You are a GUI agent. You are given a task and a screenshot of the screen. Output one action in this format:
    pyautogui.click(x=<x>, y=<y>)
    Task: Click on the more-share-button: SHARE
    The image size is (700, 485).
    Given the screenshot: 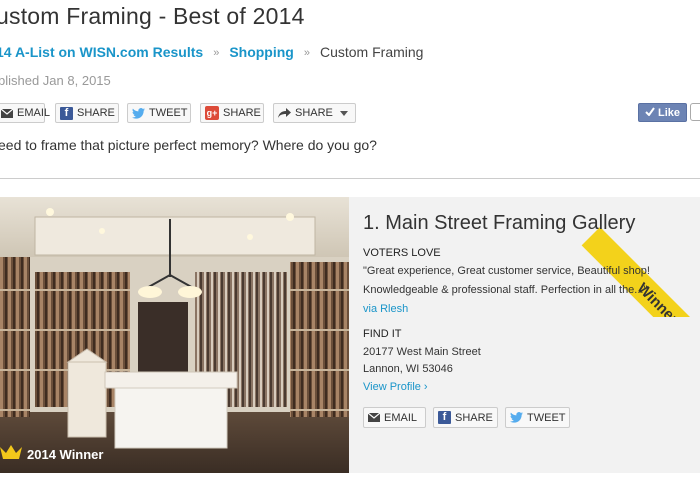 What is the action you would take?
    pyautogui.click(x=314, y=113)
    